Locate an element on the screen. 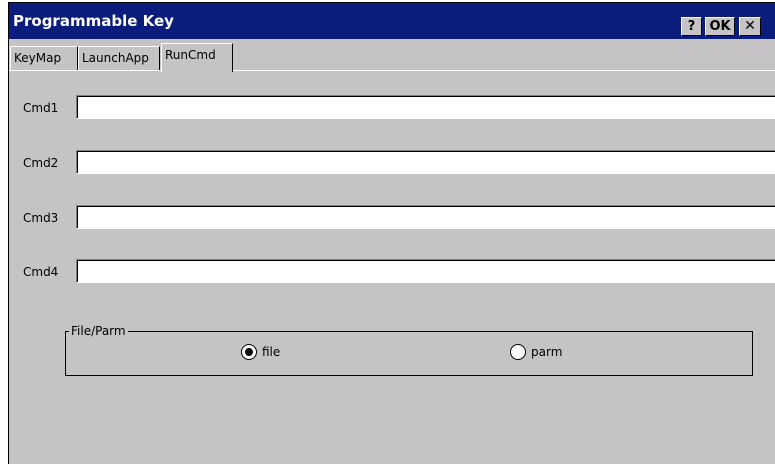 This screenshot has width=775, height=464. cmd4-label: Cmd4 is located at coordinates (41, 272).